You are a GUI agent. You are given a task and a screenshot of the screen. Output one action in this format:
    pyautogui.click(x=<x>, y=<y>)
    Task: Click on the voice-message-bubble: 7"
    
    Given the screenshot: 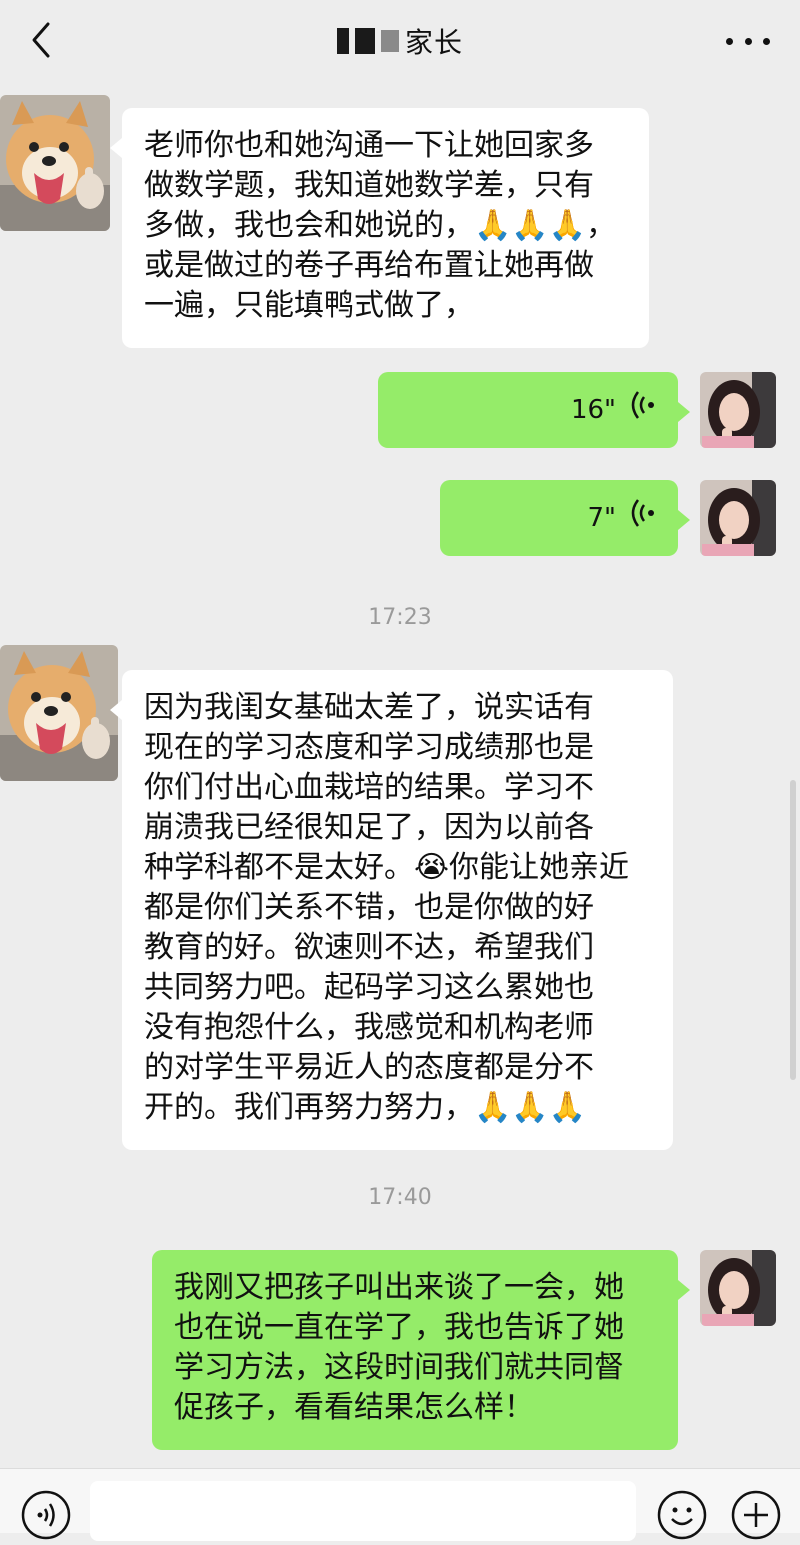 What is the action you would take?
    pyautogui.click(x=565, y=518)
    